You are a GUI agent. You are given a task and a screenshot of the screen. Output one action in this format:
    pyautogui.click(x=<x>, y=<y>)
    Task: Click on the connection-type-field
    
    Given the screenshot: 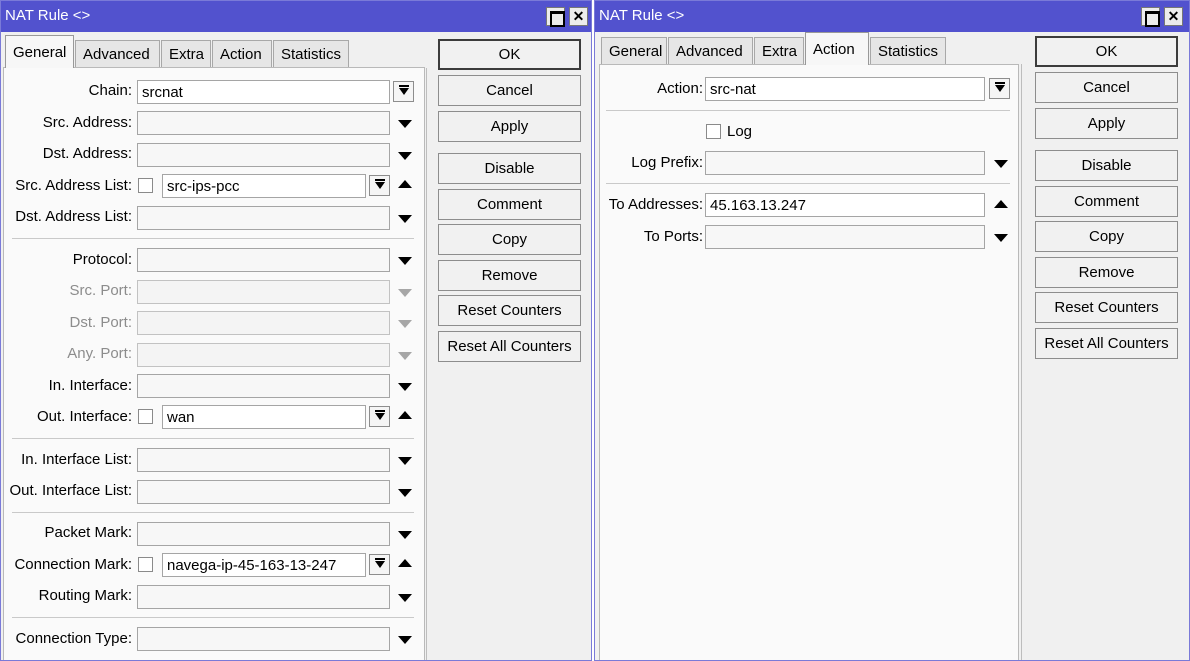 What is the action you would take?
    pyautogui.click(x=263, y=639)
    